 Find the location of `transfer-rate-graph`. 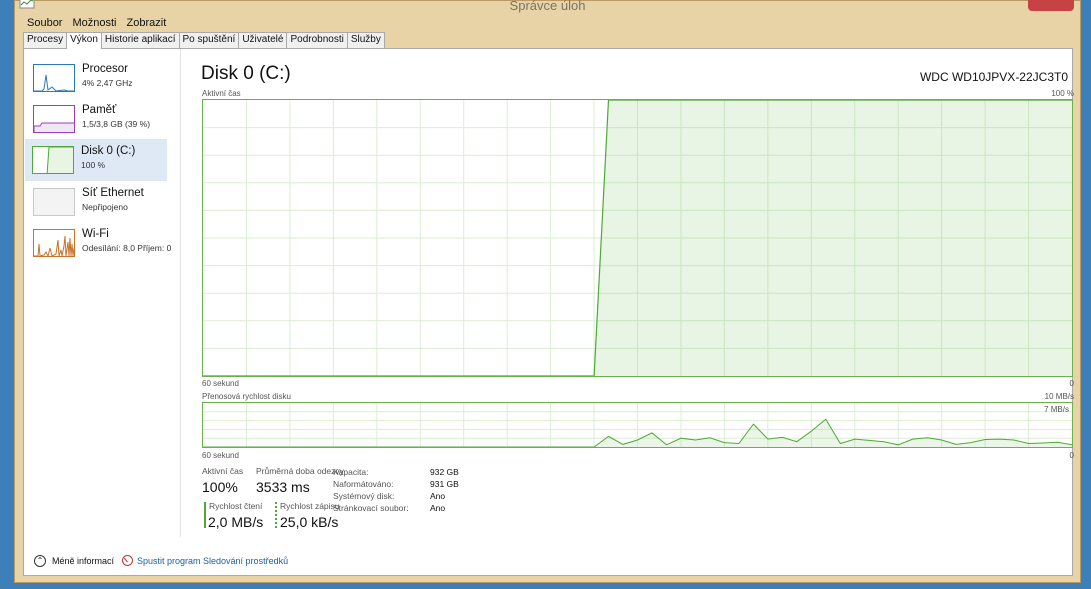

transfer-rate-graph is located at coordinates (638, 425).